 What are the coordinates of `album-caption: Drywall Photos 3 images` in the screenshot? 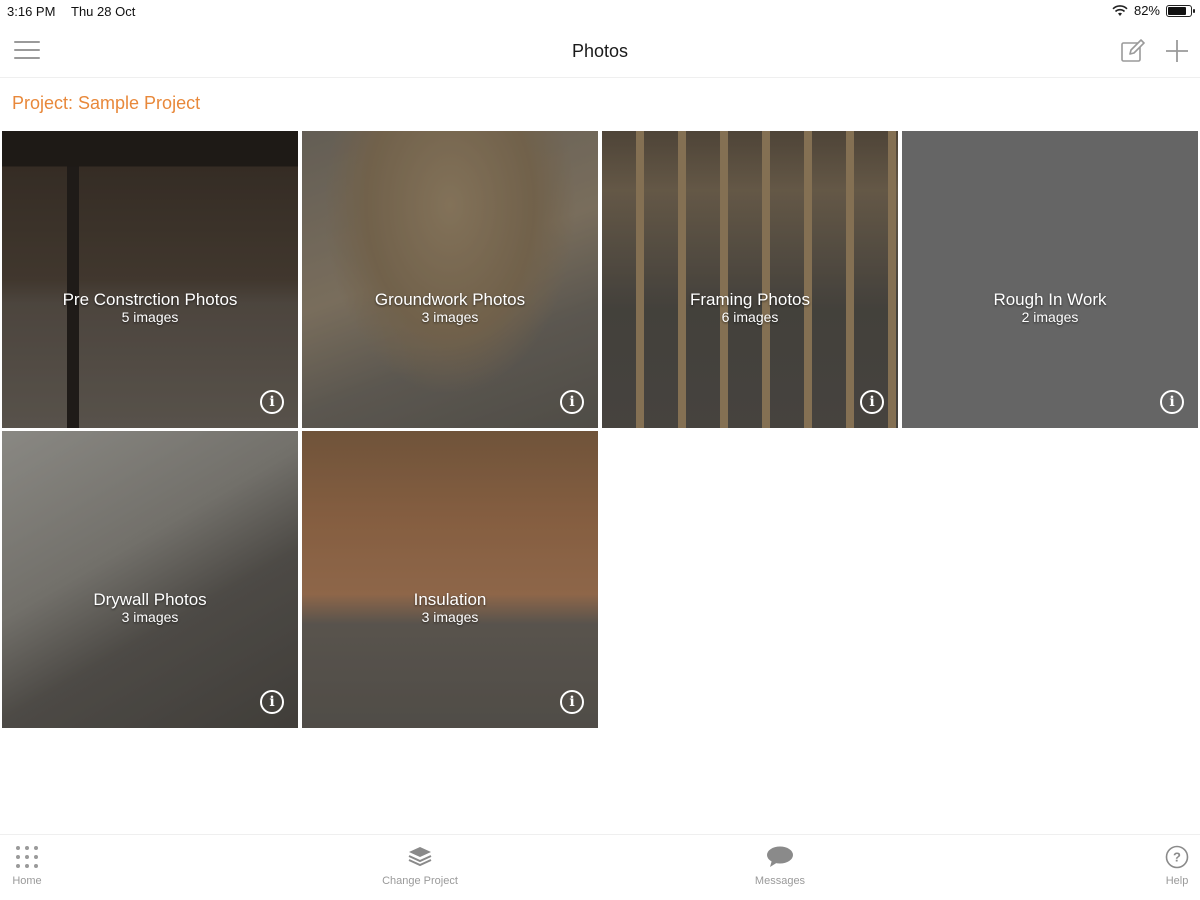 It's located at (150, 608).